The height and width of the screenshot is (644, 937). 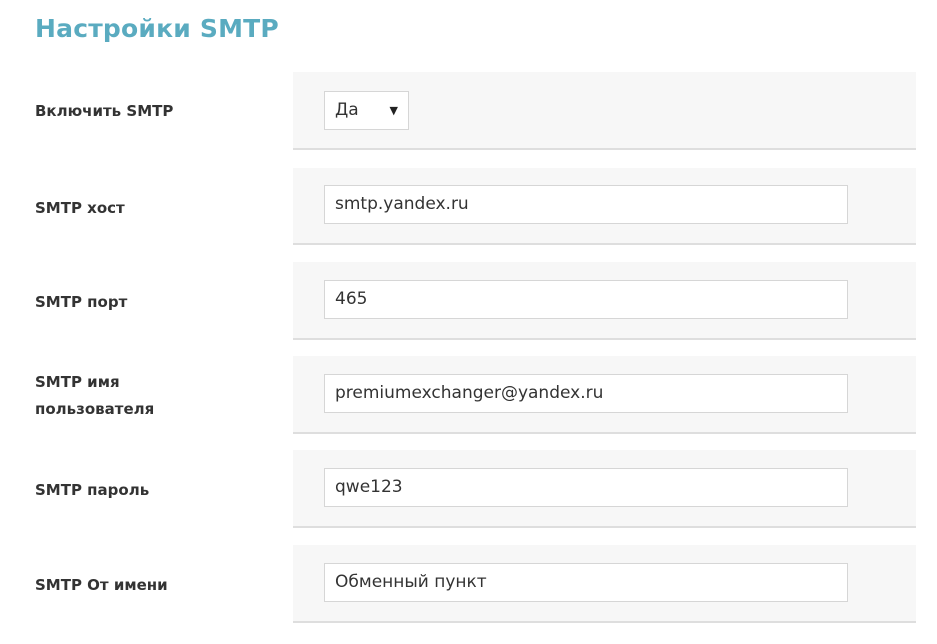 What do you see at coordinates (155, 396) in the screenshot?
I see `smtp-username-label: SMTP имя пользователя` at bounding box center [155, 396].